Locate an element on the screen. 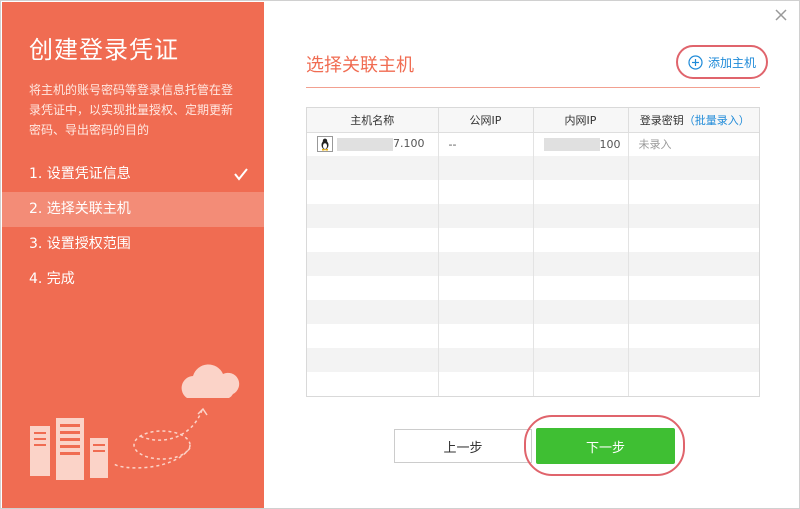 This screenshot has width=800, height=509. step-label: 4. 完成 is located at coordinates (52, 279).